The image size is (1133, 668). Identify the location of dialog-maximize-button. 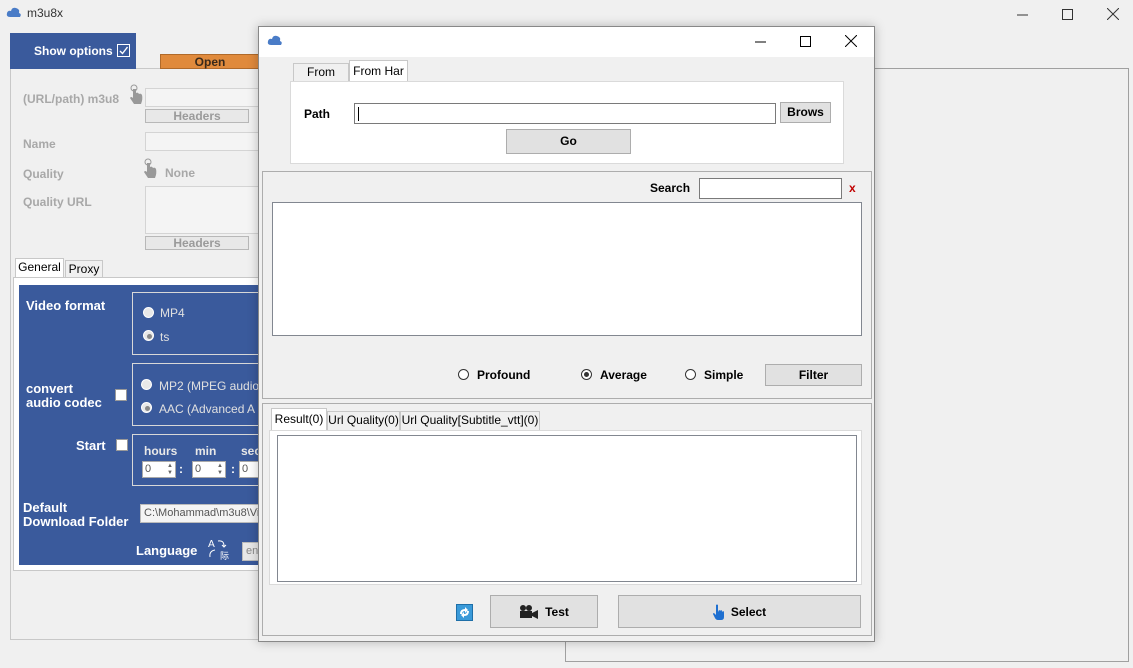
(805, 41).